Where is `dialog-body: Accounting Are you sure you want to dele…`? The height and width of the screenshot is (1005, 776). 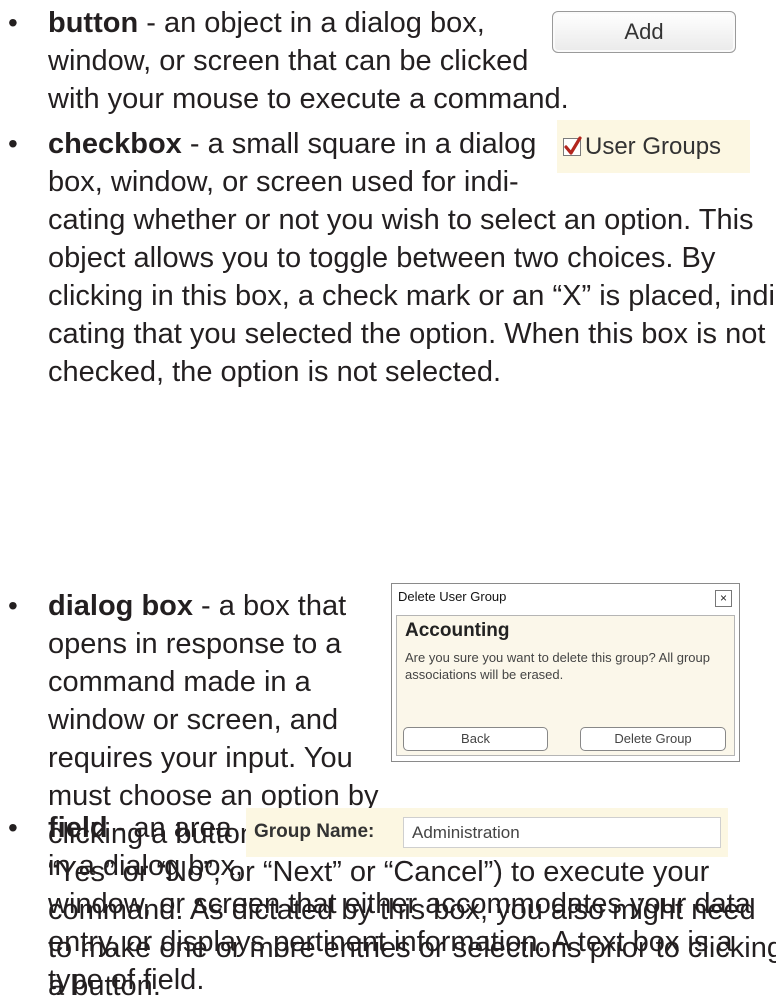 dialog-body: Accounting Are you sure you want to dele… is located at coordinates (565, 685).